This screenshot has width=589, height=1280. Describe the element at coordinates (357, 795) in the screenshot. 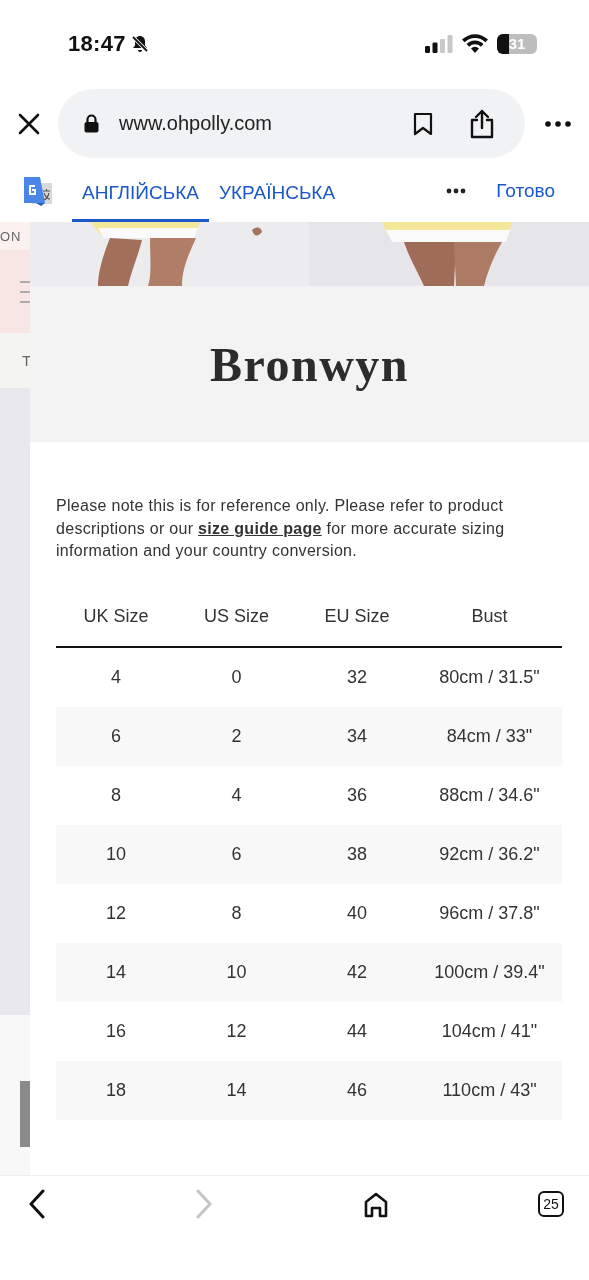

I see `table-cell-text: 36` at that location.